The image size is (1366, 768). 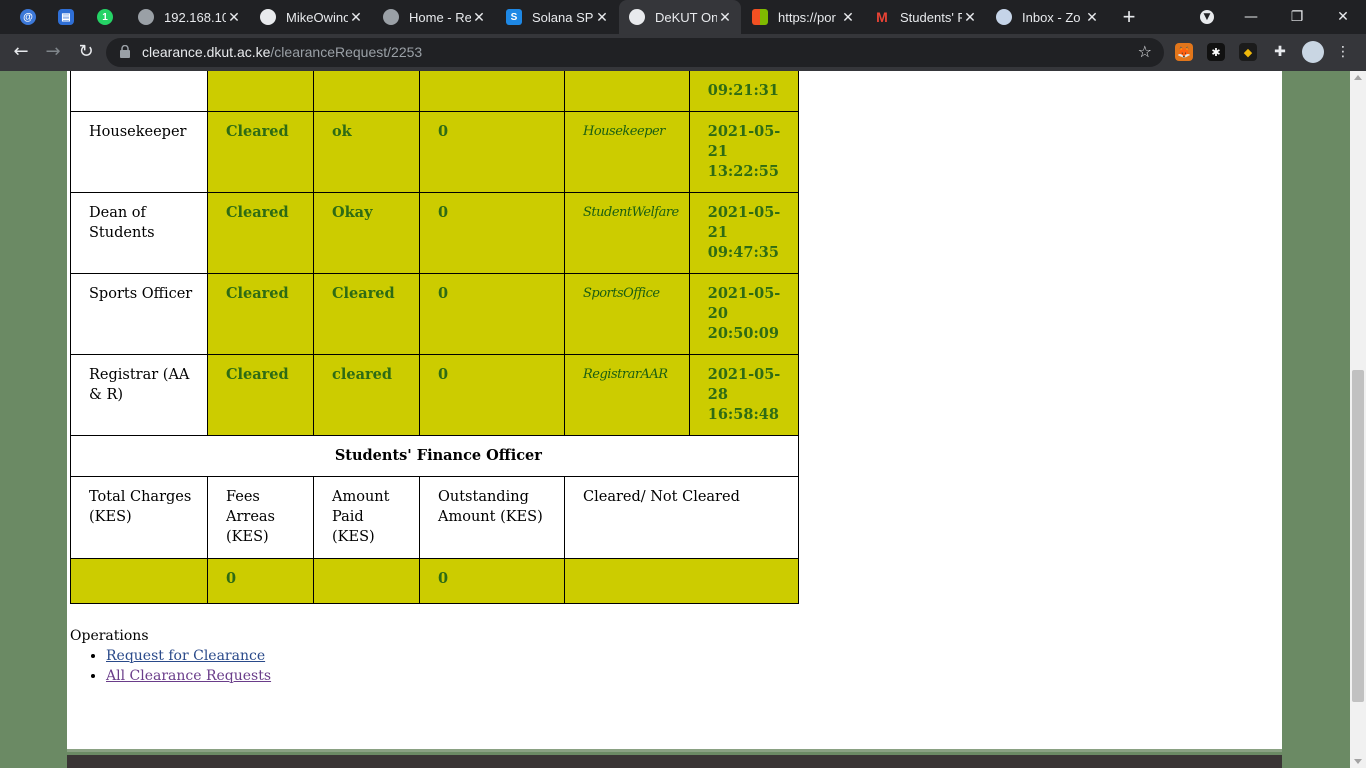 What do you see at coordinates (743, 252) in the screenshot?
I see `date-line: 09:47:35` at bounding box center [743, 252].